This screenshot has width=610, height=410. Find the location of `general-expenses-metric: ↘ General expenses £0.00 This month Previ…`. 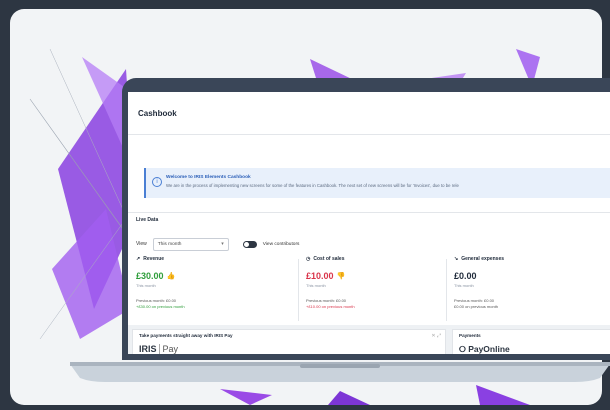

general-expenses-metric: ↘ General expenses £0.00 This month Previ… is located at coordinates (529, 292).